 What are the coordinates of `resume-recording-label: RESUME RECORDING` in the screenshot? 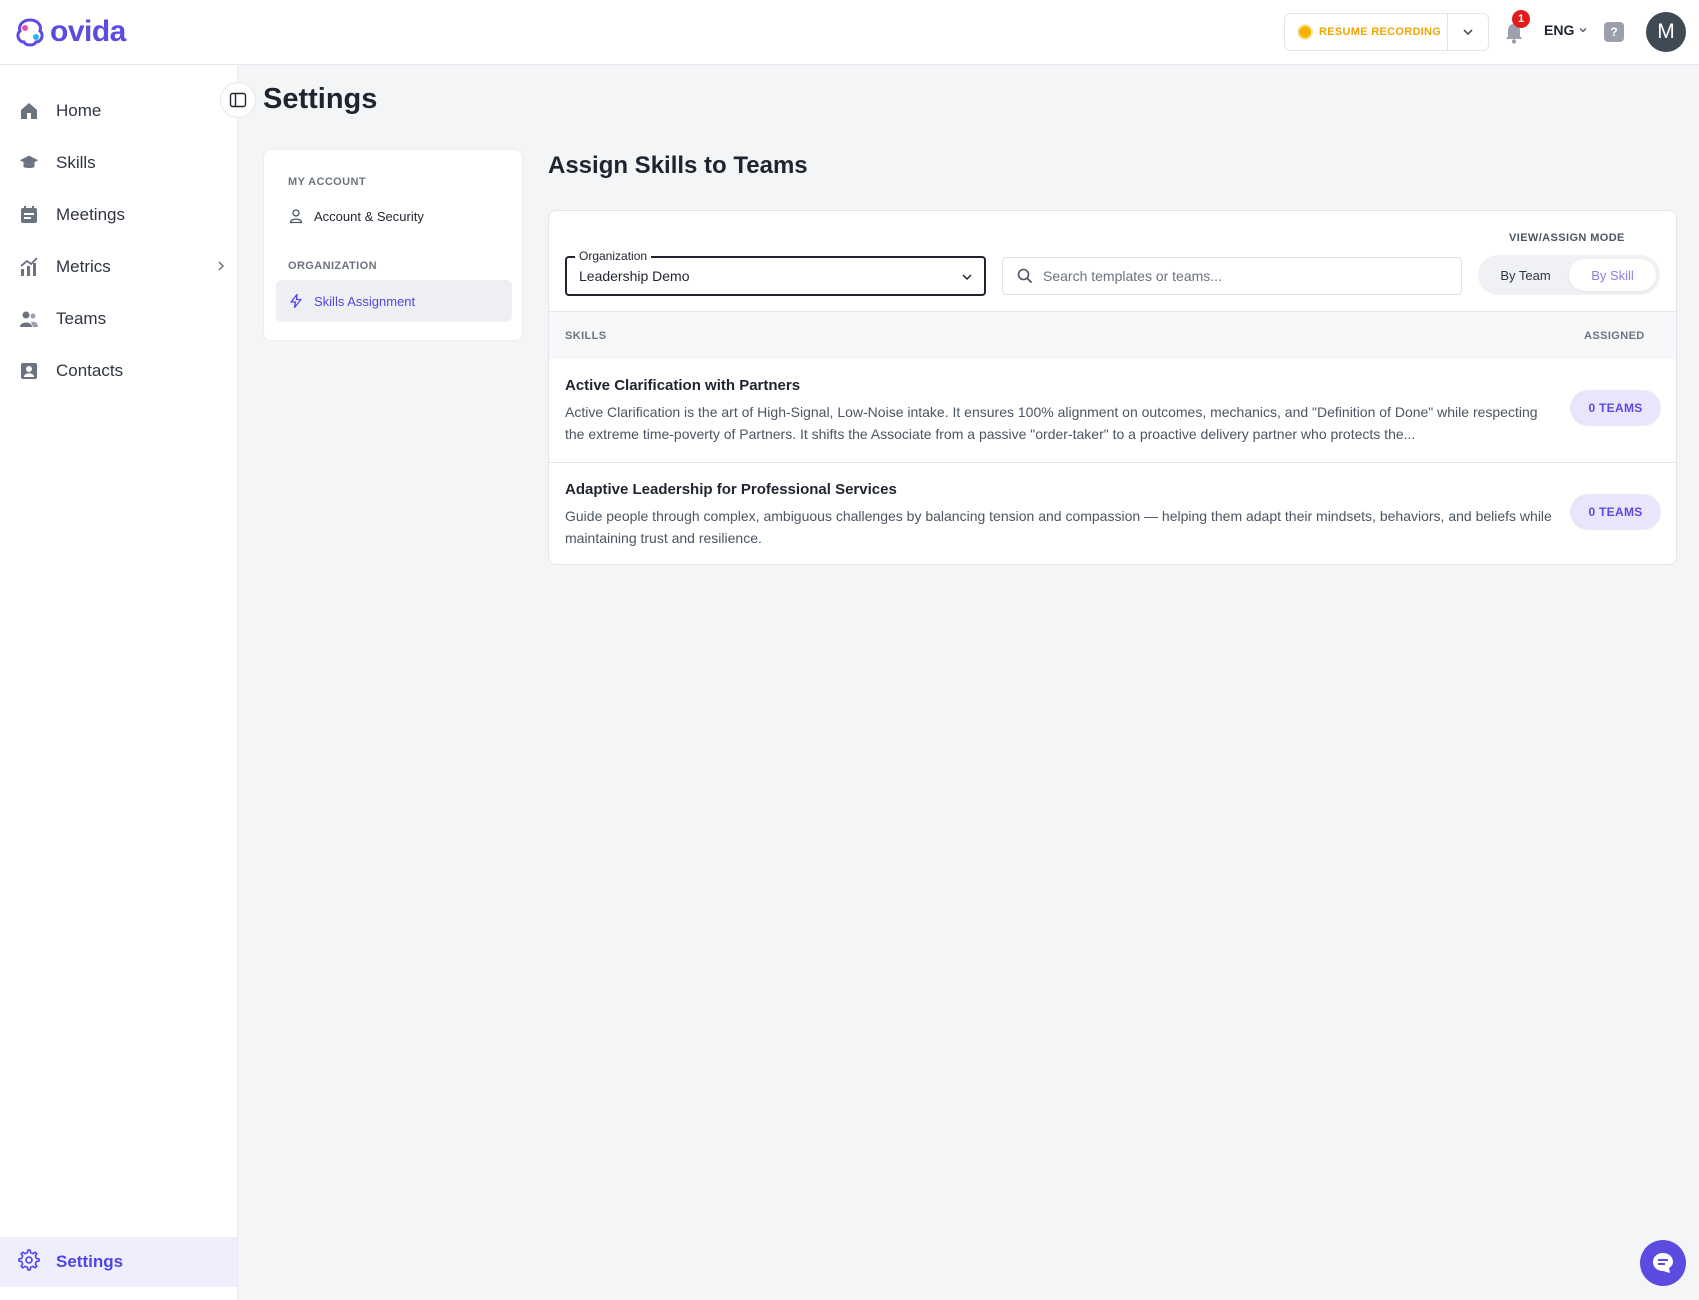 It's located at (1380, 32).